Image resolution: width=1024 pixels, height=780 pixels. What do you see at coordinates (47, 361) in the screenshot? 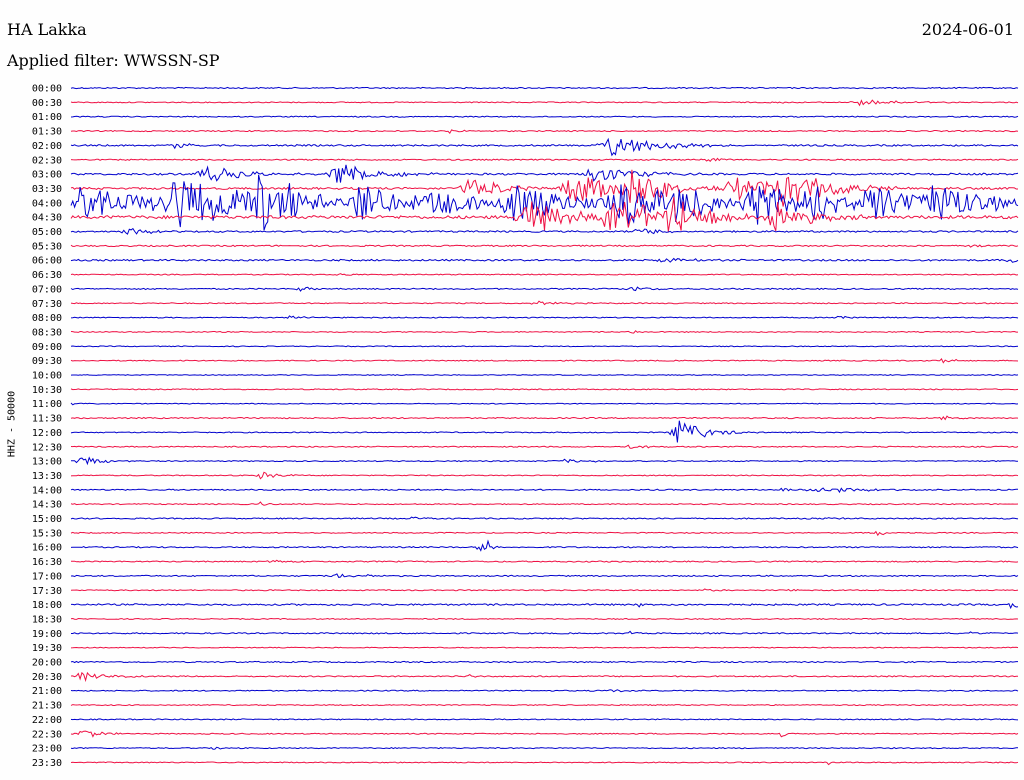
I see `row-label: 09:30` at bounding box center [47, 361].